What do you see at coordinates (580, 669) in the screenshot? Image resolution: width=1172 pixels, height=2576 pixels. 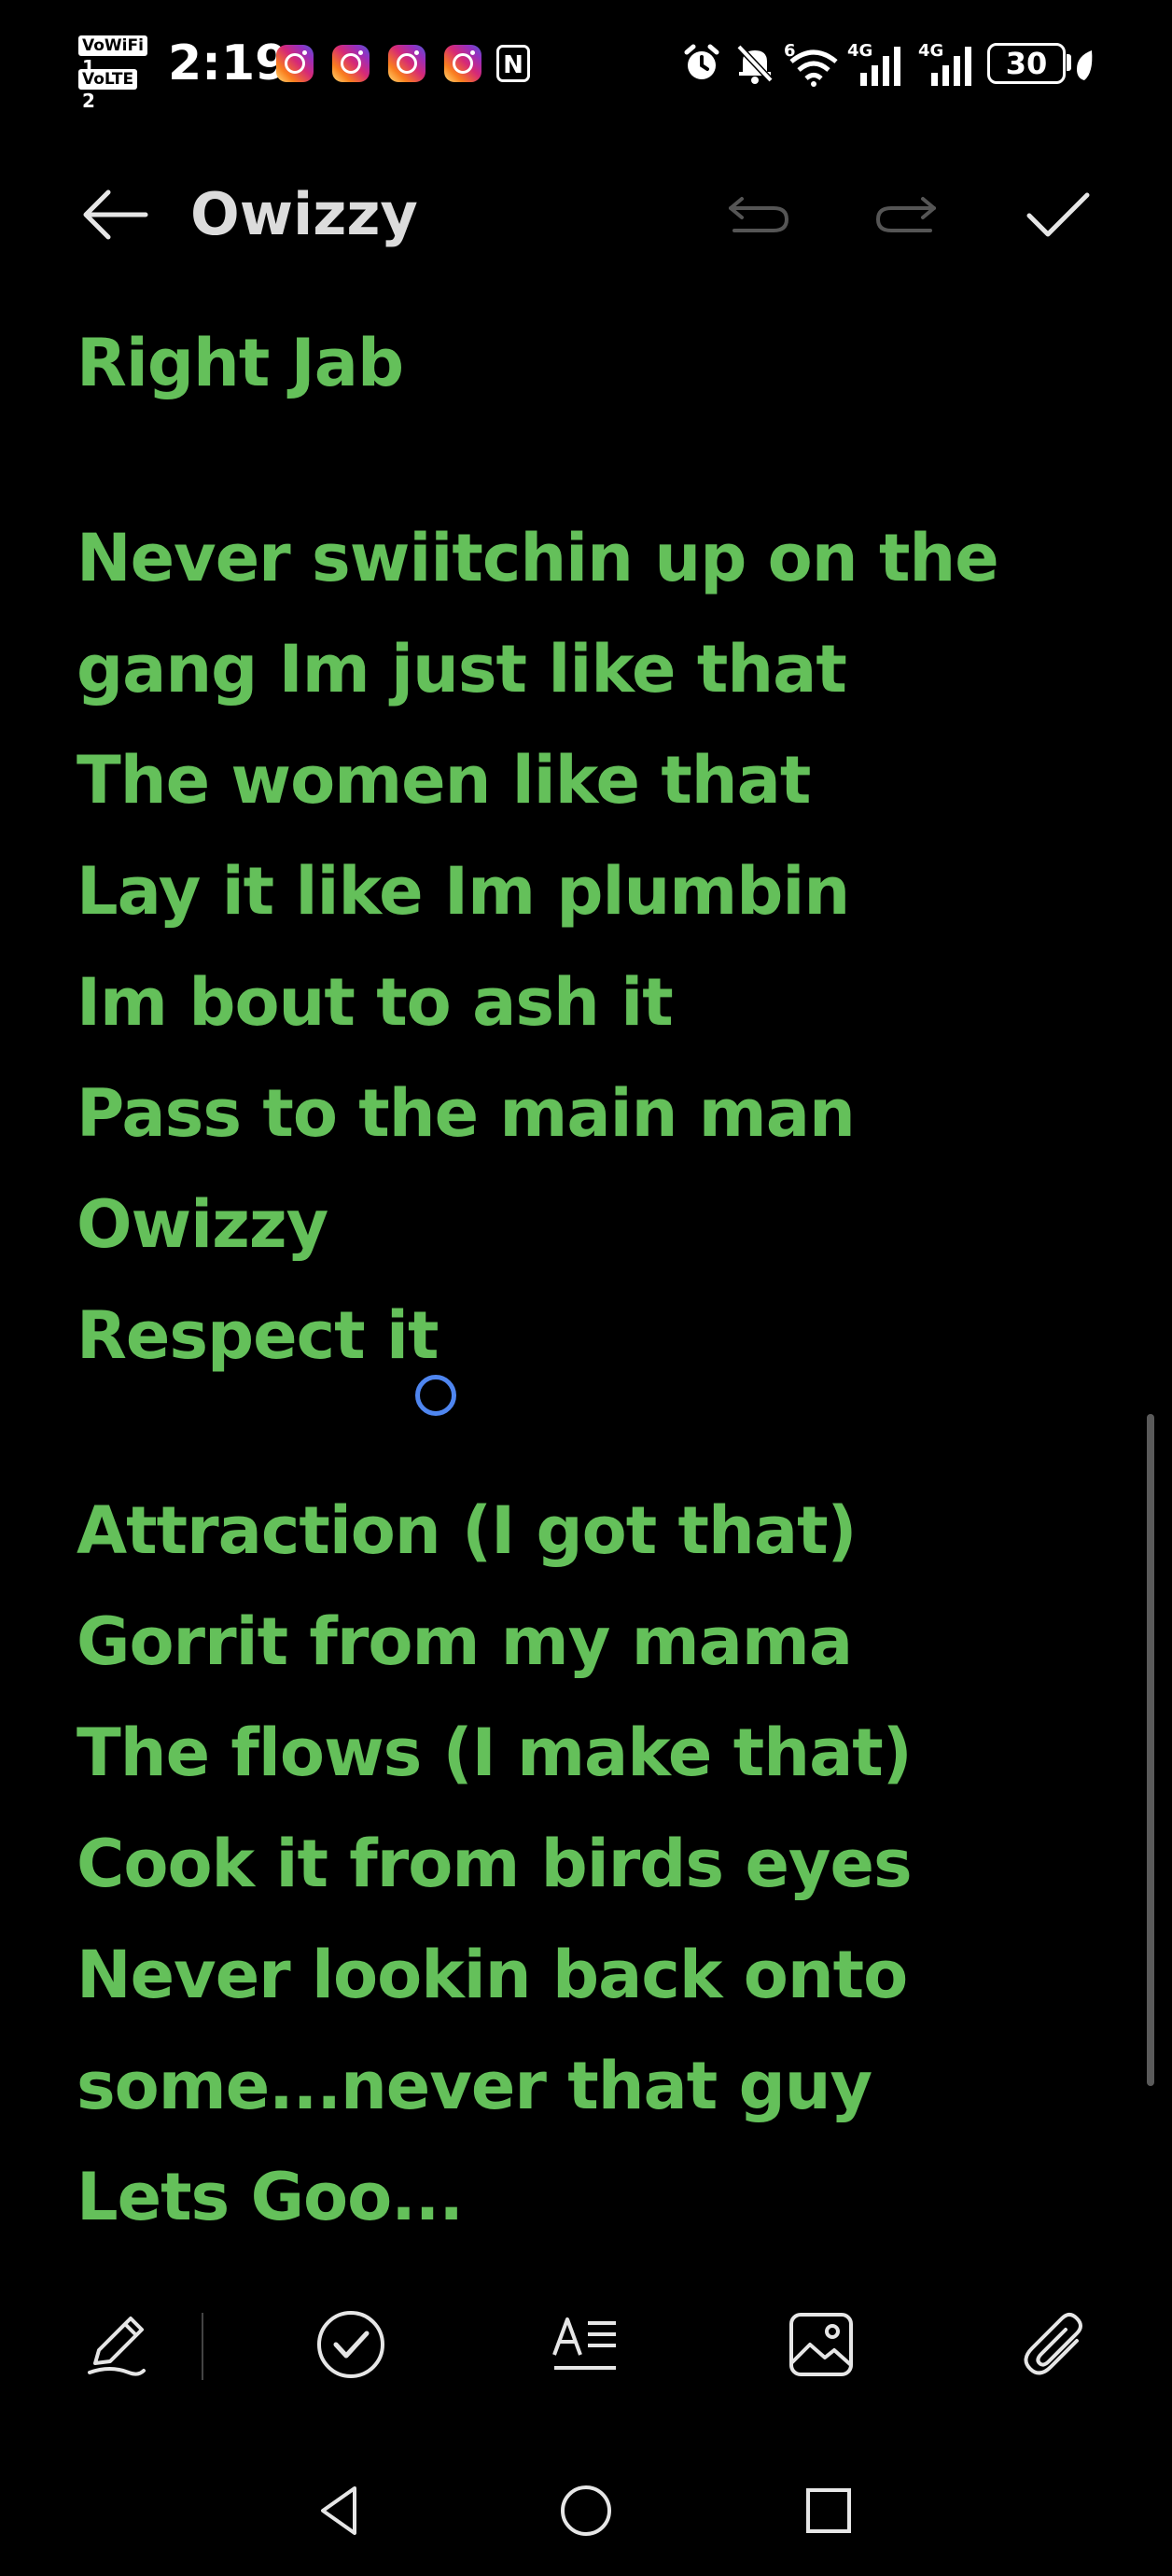 I see `note-line: gang Im just like that` at bounding box center [580, 669].